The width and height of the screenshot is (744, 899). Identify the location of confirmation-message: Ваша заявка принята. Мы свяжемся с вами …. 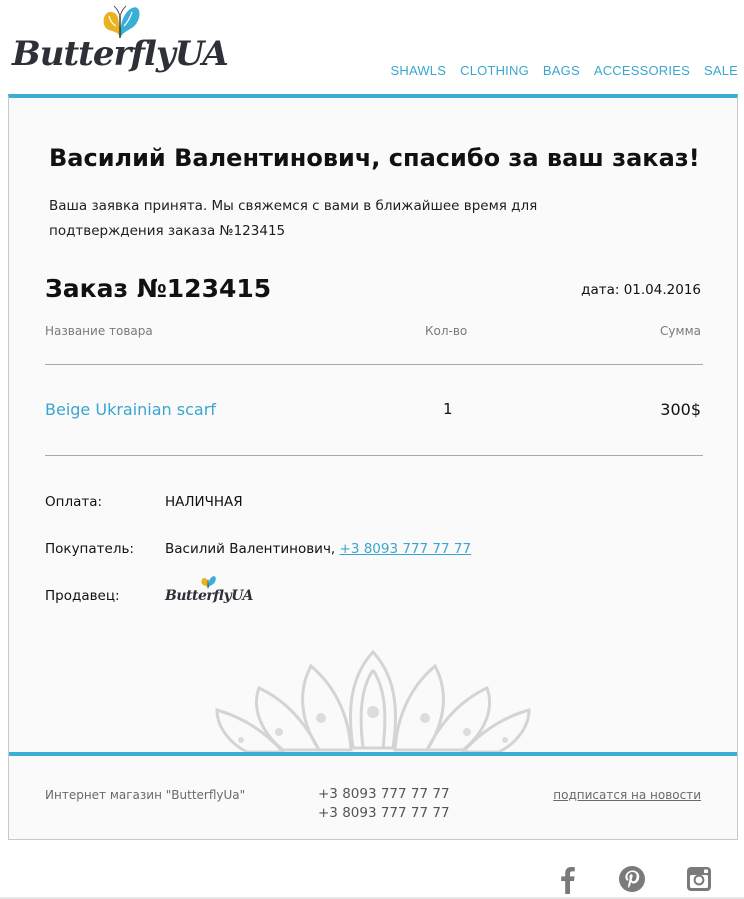
(293, 218).